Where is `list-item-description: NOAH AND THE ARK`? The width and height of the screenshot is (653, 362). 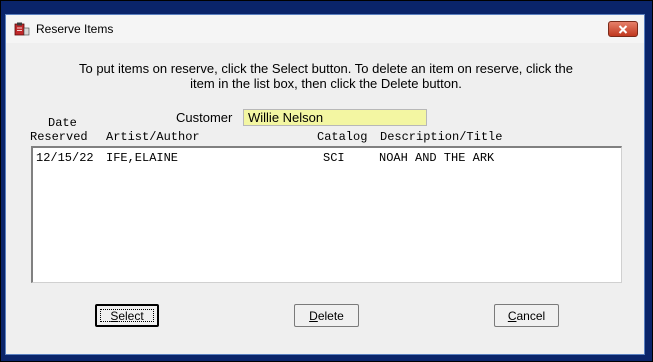
list-item-description: NOAH AND THE ARK is located at coordinates (437, 158).